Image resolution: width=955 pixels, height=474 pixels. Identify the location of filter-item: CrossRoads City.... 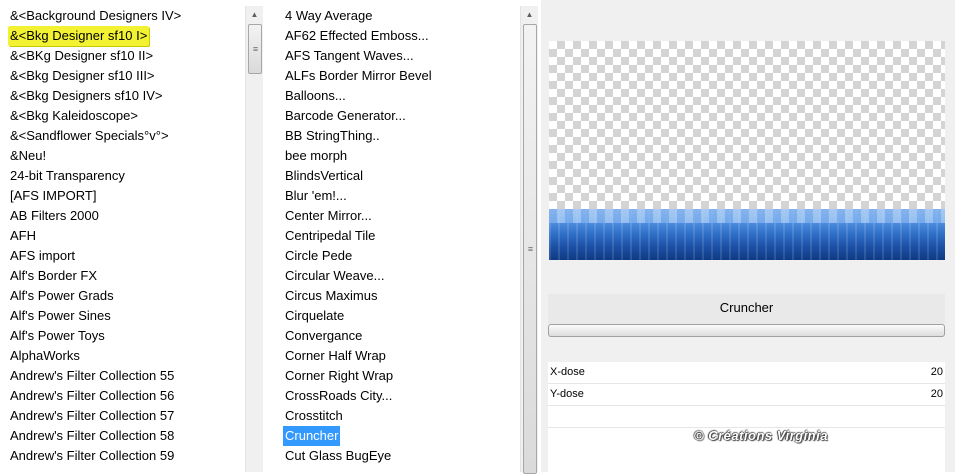
(338, 396).